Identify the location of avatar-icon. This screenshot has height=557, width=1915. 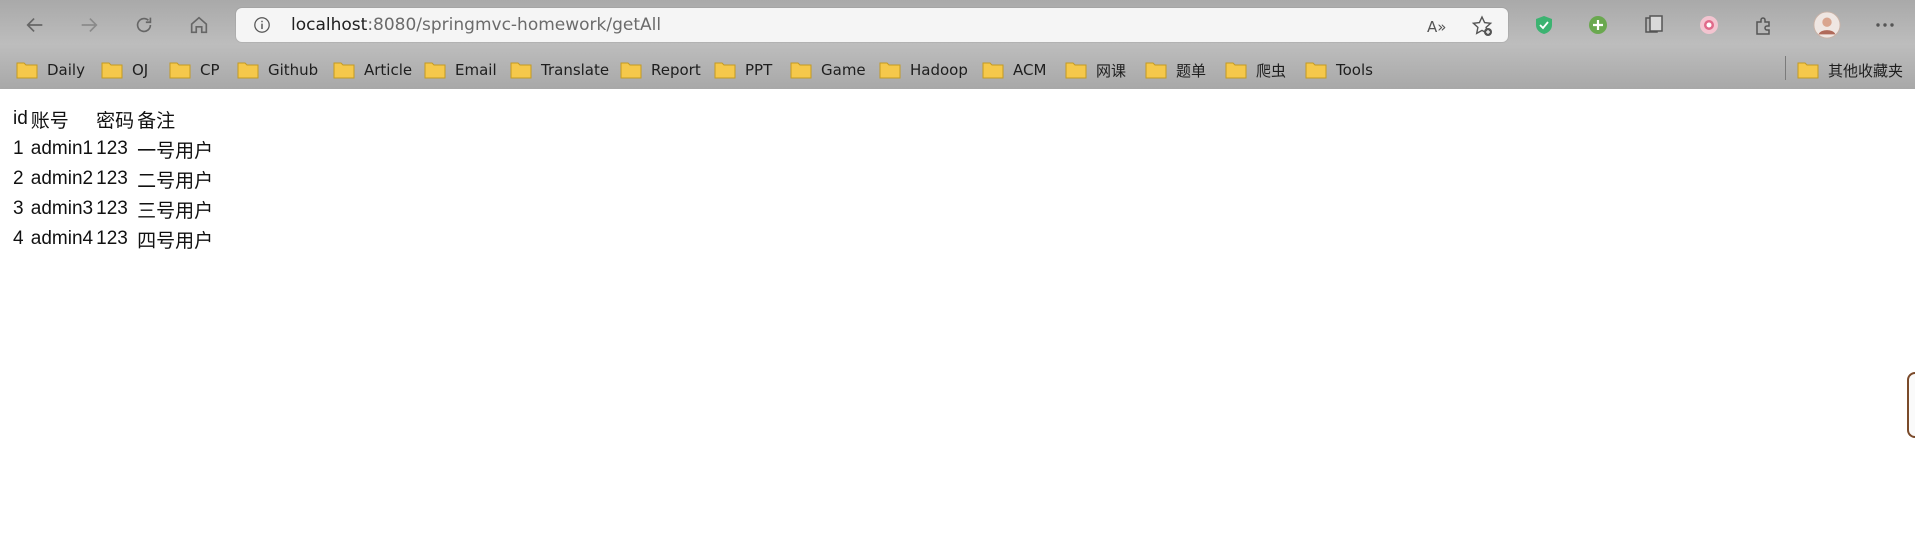
(1827, 25).